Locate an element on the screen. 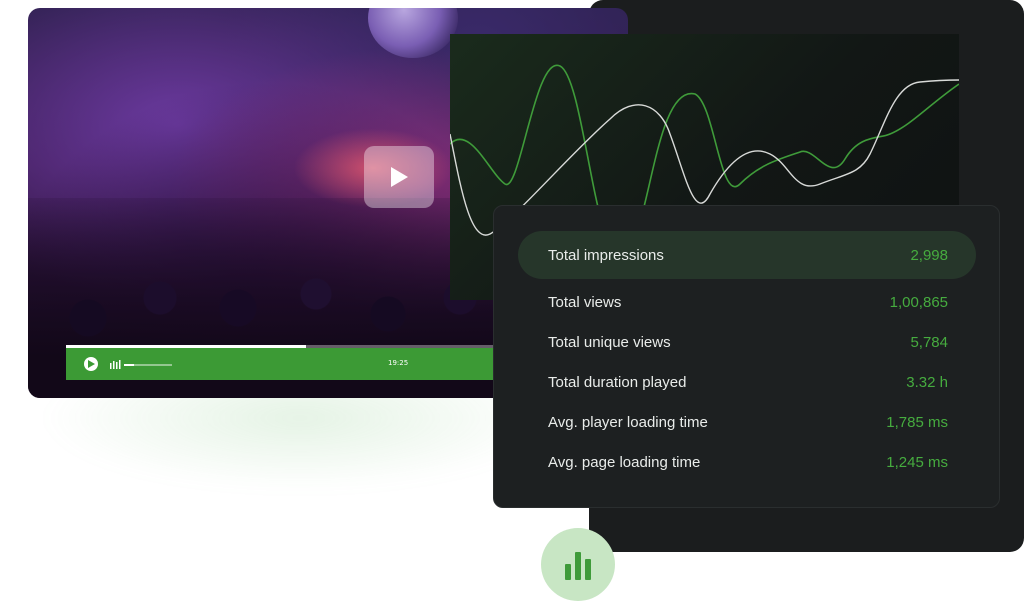 This screenshot has width=1024, height=601. video-frame-disco-ball is located at coordinates (413, 33).